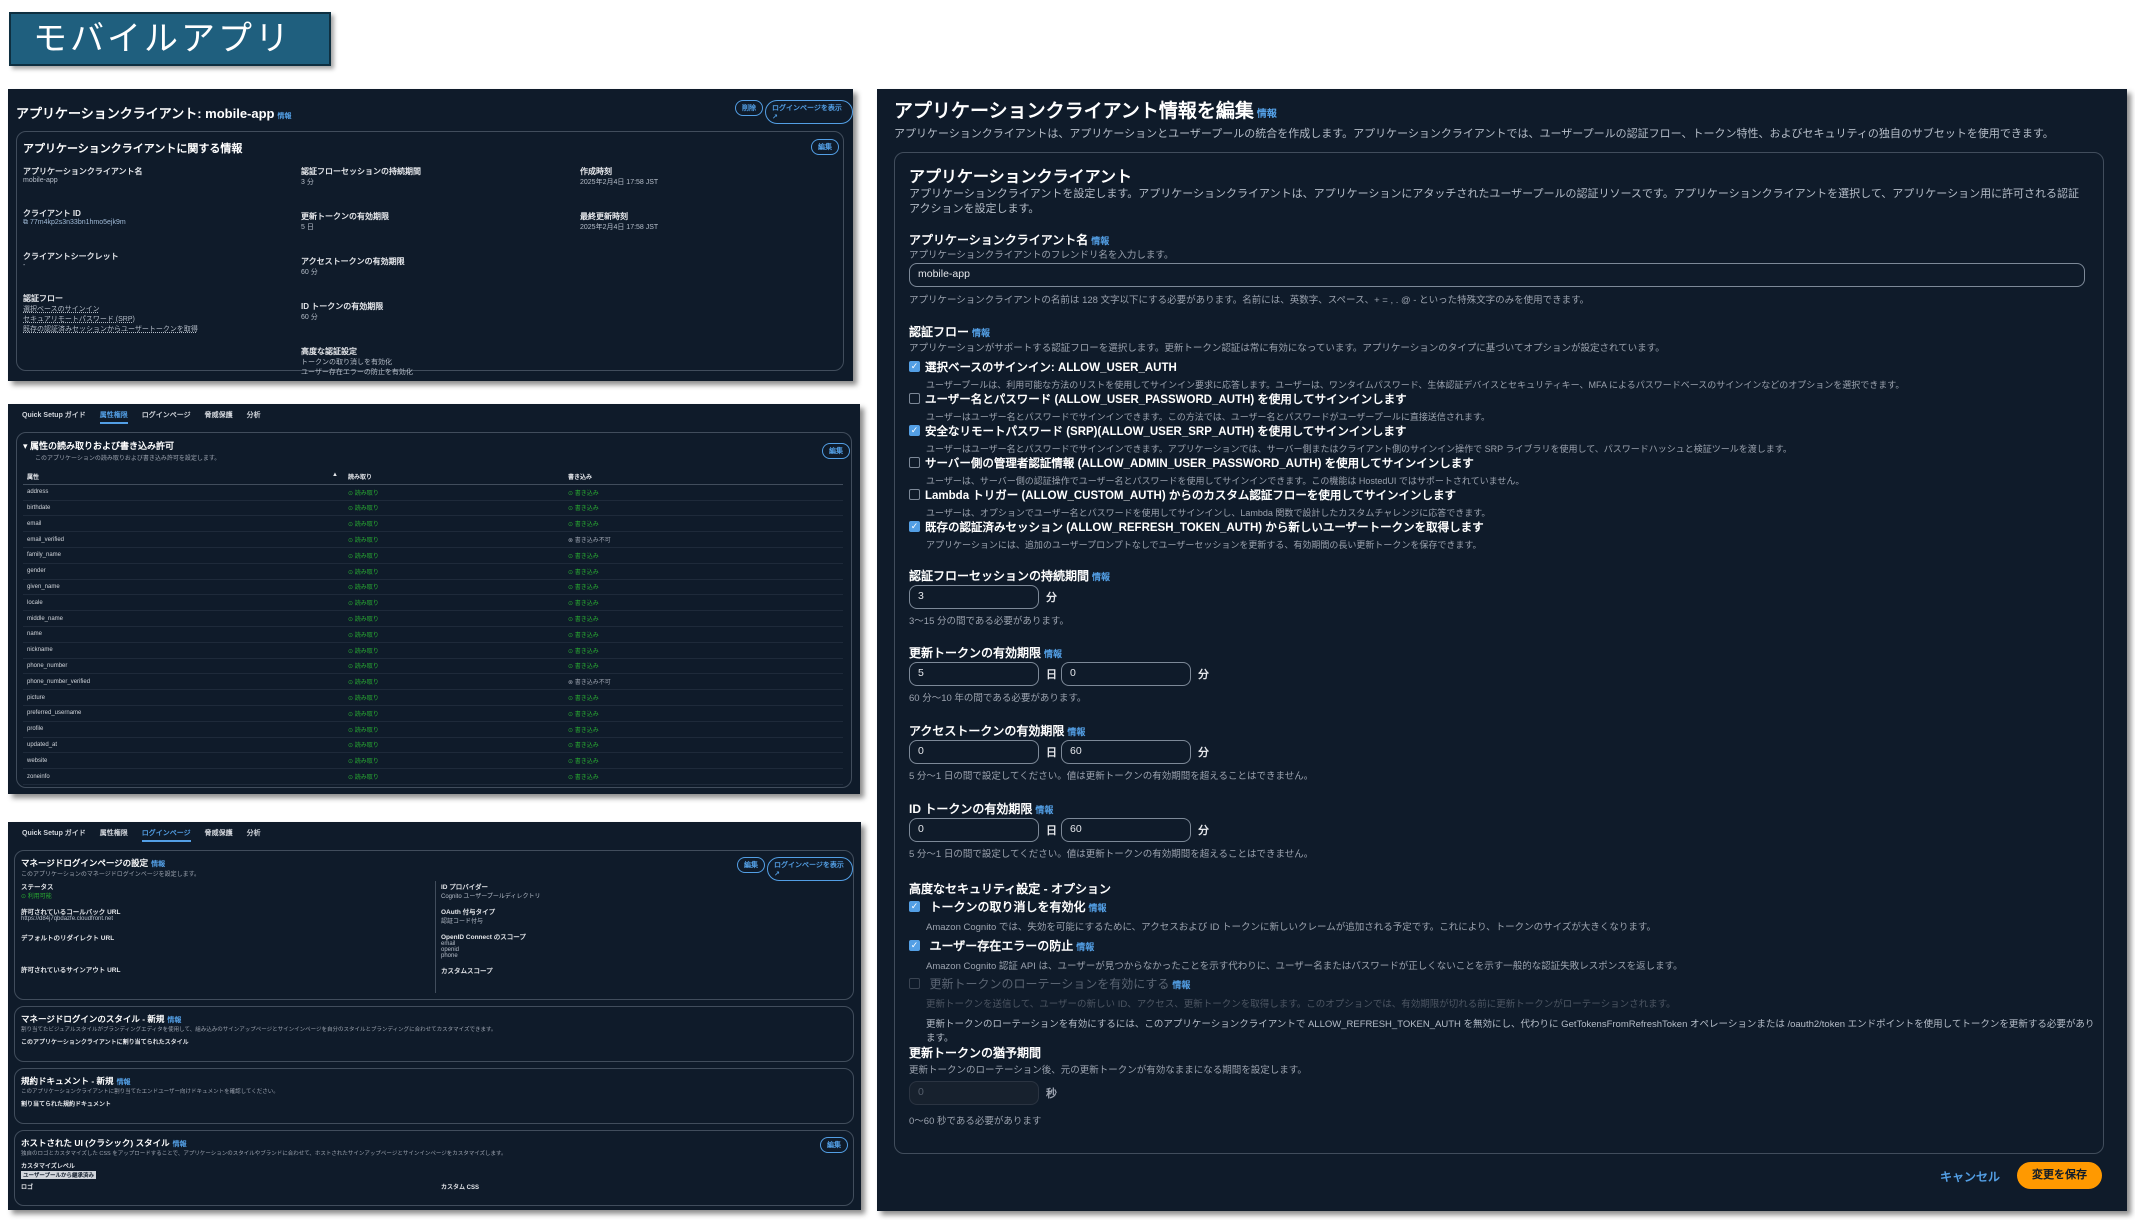  Describe the element at coordinates (79, 319) in the screenshot. I see `auth-flow-line: セキュアリモートパスワード (SRP)` at that location.